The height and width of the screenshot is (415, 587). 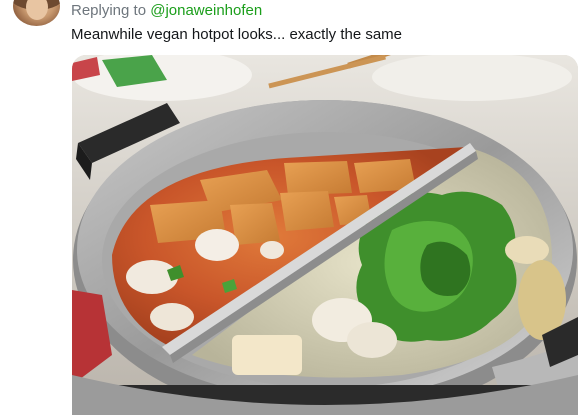 I want to click on replying-handle-link: @jonaweinhofen, so click(x=206, y=10).